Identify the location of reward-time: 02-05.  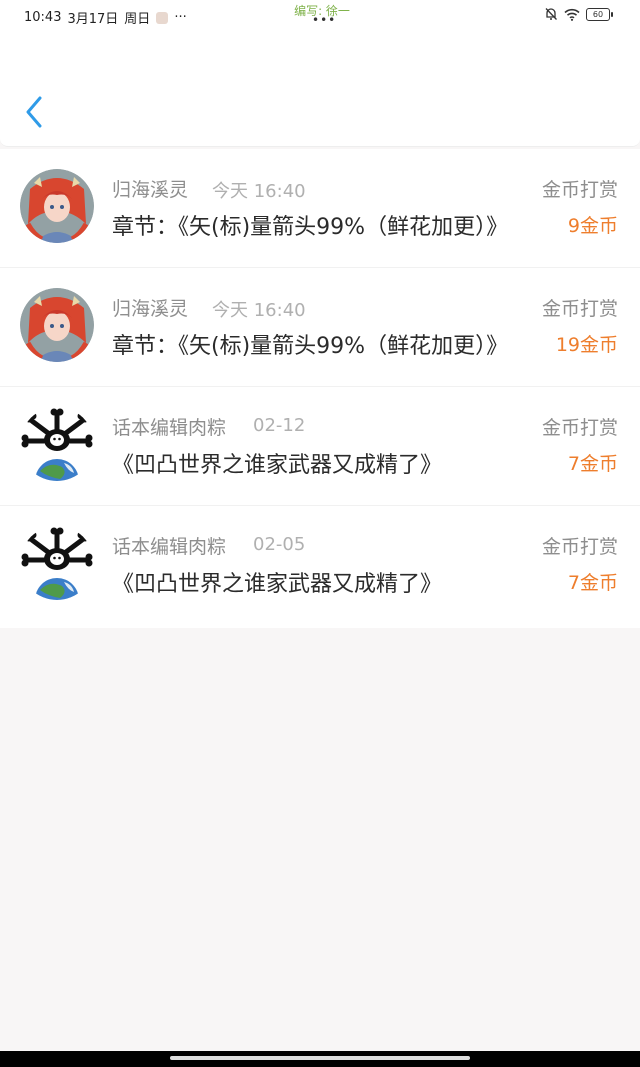
(279, 544).